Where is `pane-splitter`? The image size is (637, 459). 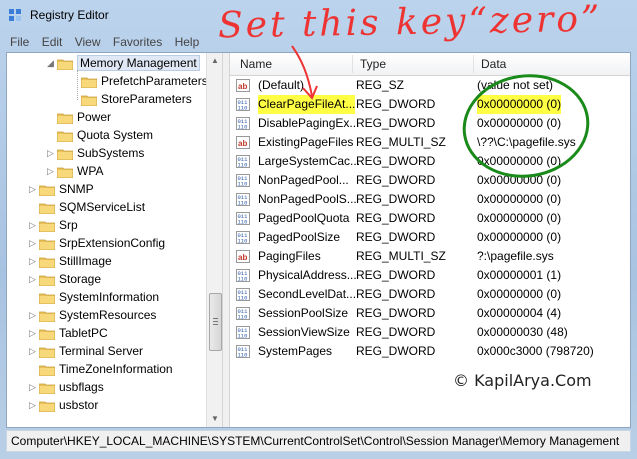
pane-splitter is located at coordinates (226, 240).